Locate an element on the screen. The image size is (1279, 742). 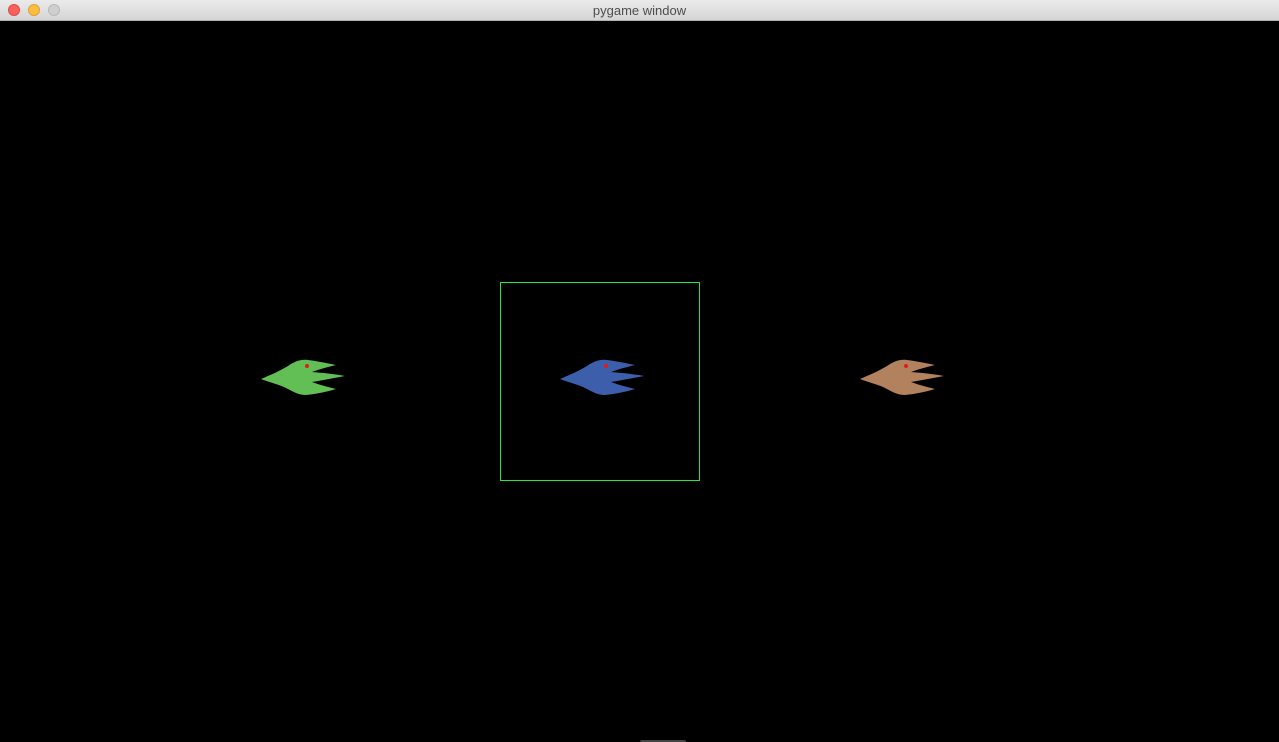
ship-green-icon is located at coordinates (303, 377).